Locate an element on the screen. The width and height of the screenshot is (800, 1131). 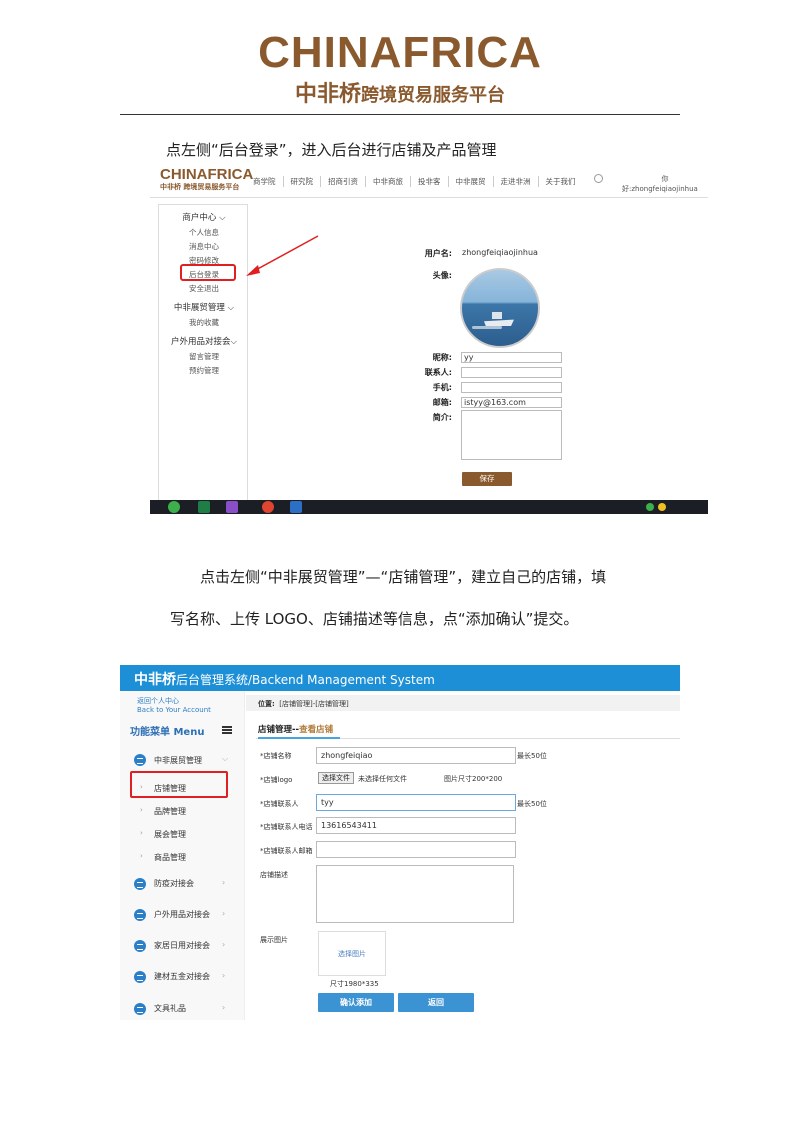
logo-size-note: 图片尺寸200*200 is located at coordinates (473, 779).